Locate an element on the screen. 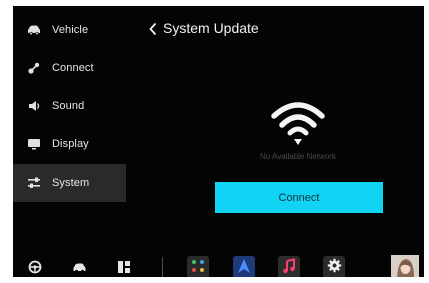 The width and height of the screenshot is (429, 283). sidebar-item-display: Display is located at coordinates (69, 144).